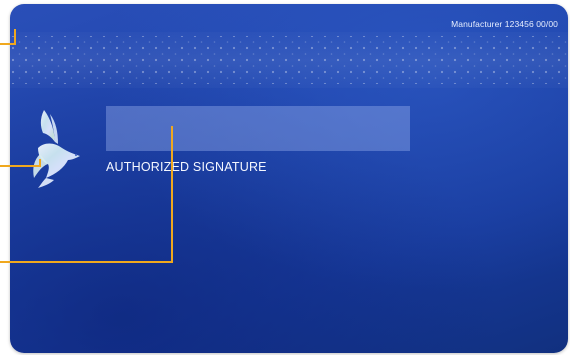 The image size is (570, 355). What do you see at coordinates (186, 167) in the screenshot?
I see `authorized-signature-label: AUTHORIZED SIGNATURE` at bounding box center [186, 167].